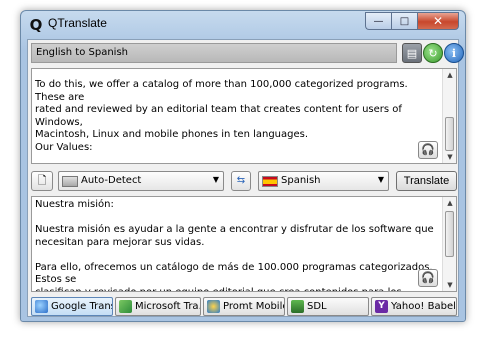  Describe the element at coordinates (77, 23) in the screenshot. I see `window-title: QTranslate` at that location.